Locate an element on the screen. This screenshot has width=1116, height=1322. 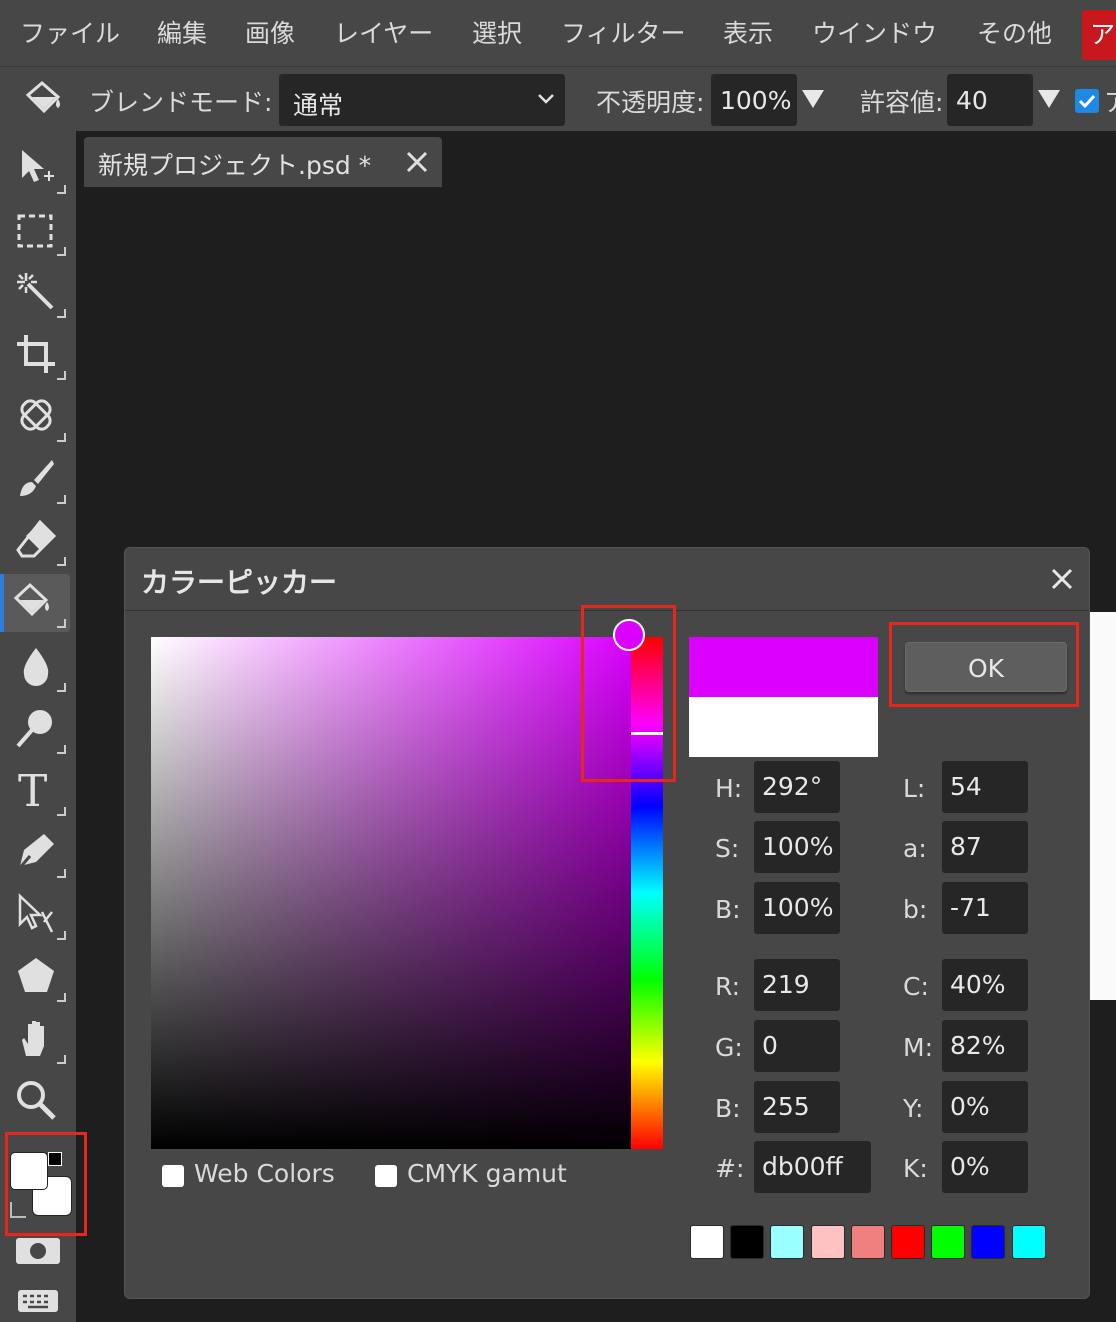
saturation-field: 100% is located at coordinates (797, 847).